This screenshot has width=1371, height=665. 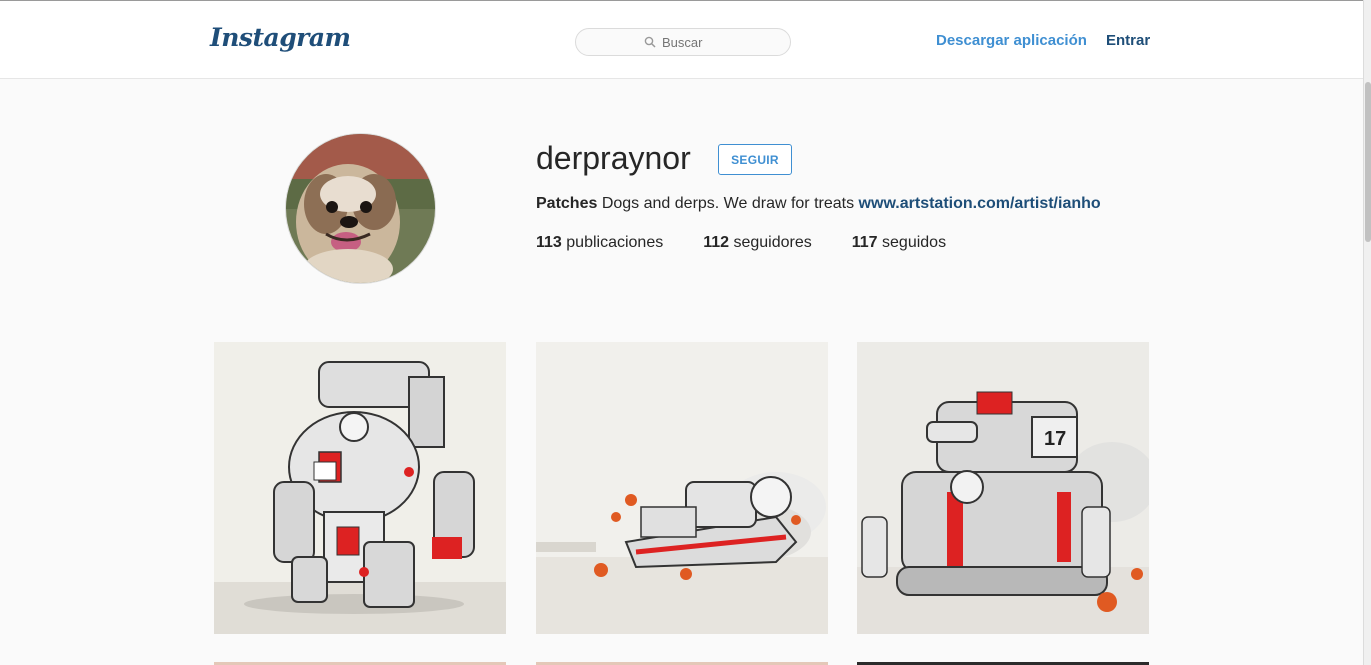 What do you see at coordinates (716, 242) in the screenshot?
I see `stat-followers-value: 112` at bounding box center [716, 242].